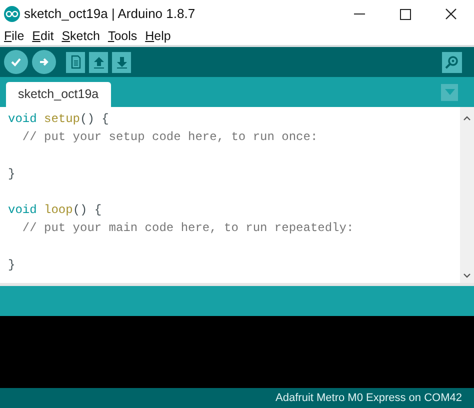  I want to click on minimize-icon, so click(359, 14).